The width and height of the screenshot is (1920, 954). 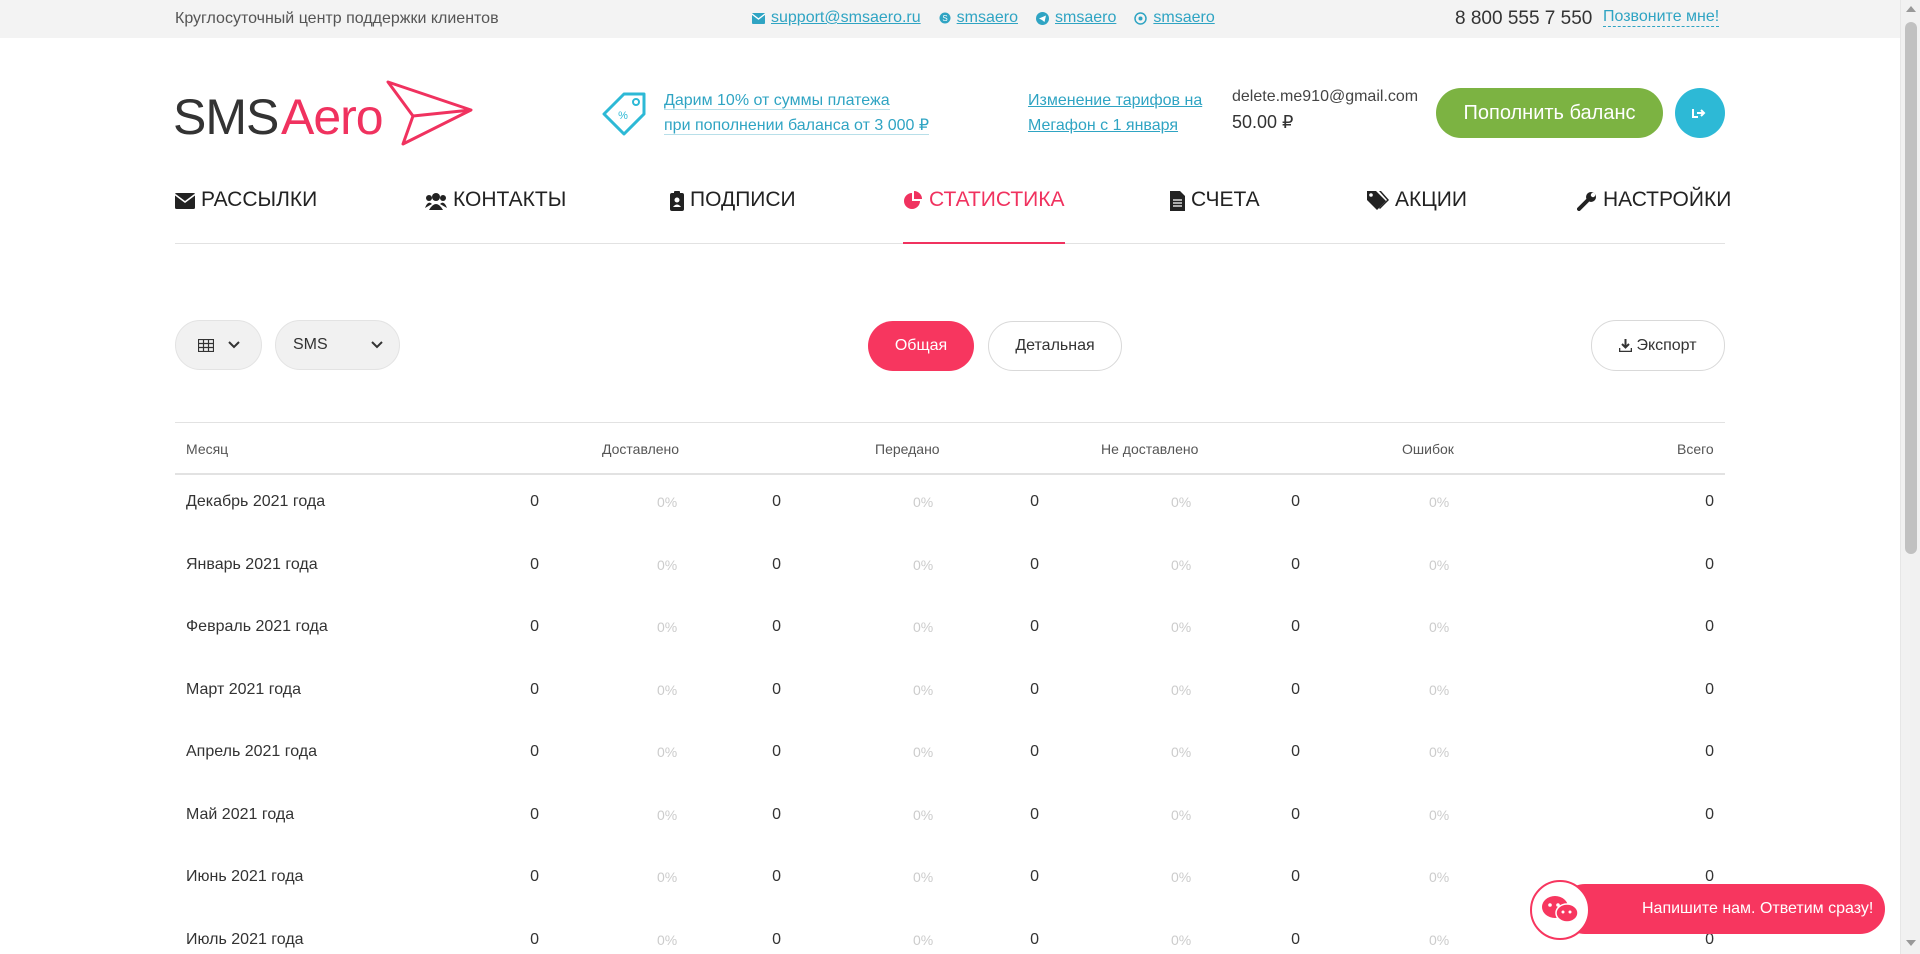 What do you see at coordinates (733, 216) in the screenshot?
I see `nav-item-signatures: Подписи` at bounding box center [733, 216].